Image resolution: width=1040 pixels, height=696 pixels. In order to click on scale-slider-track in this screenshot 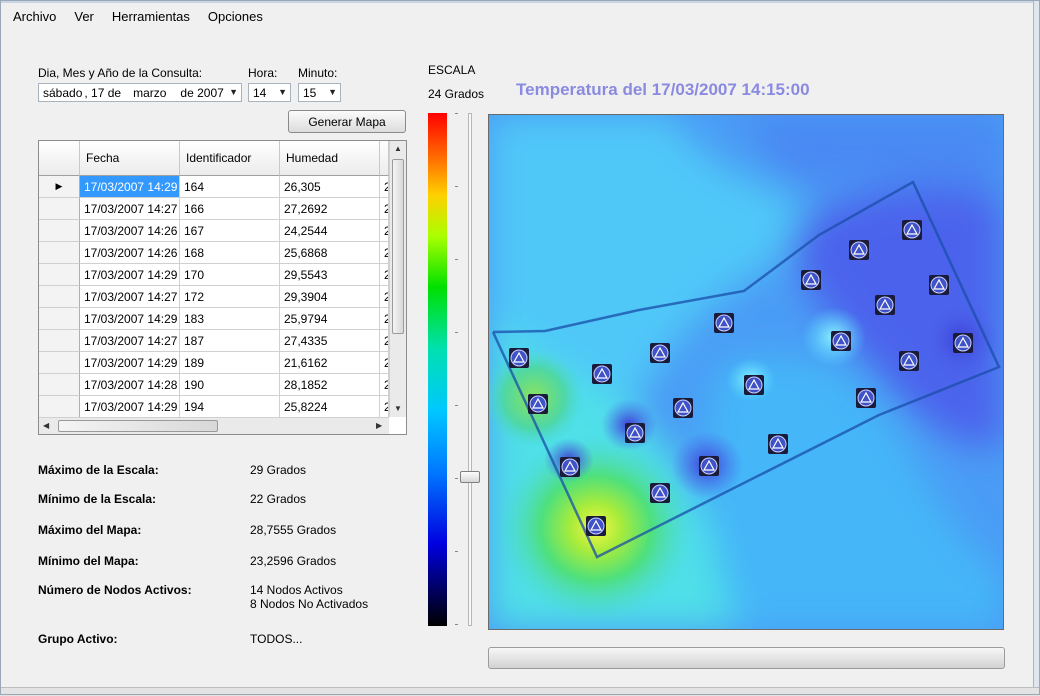, I will do `click(470, 369)`.